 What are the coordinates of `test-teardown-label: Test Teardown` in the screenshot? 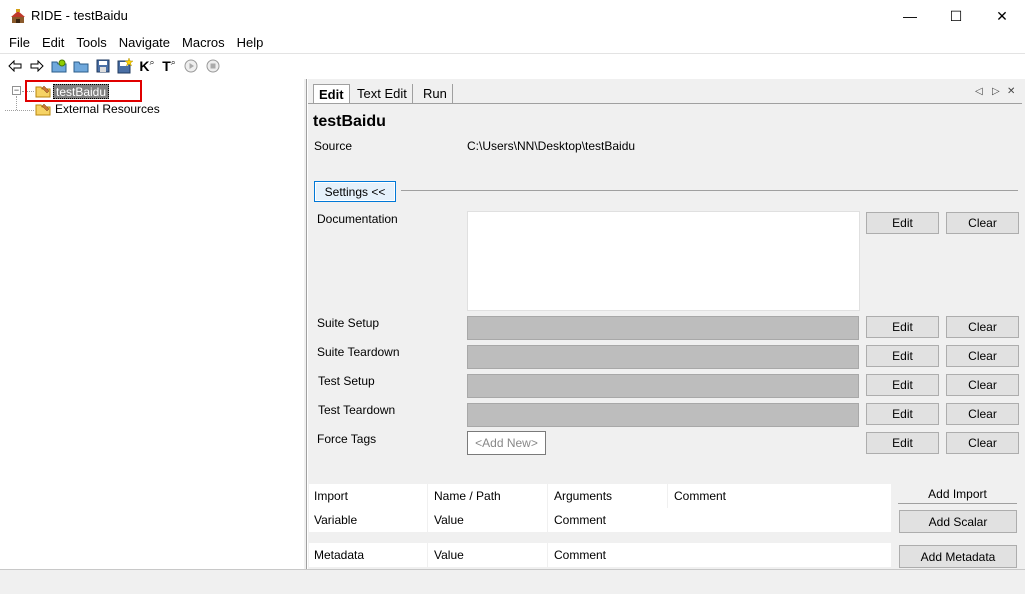 It's located at (357, 410).